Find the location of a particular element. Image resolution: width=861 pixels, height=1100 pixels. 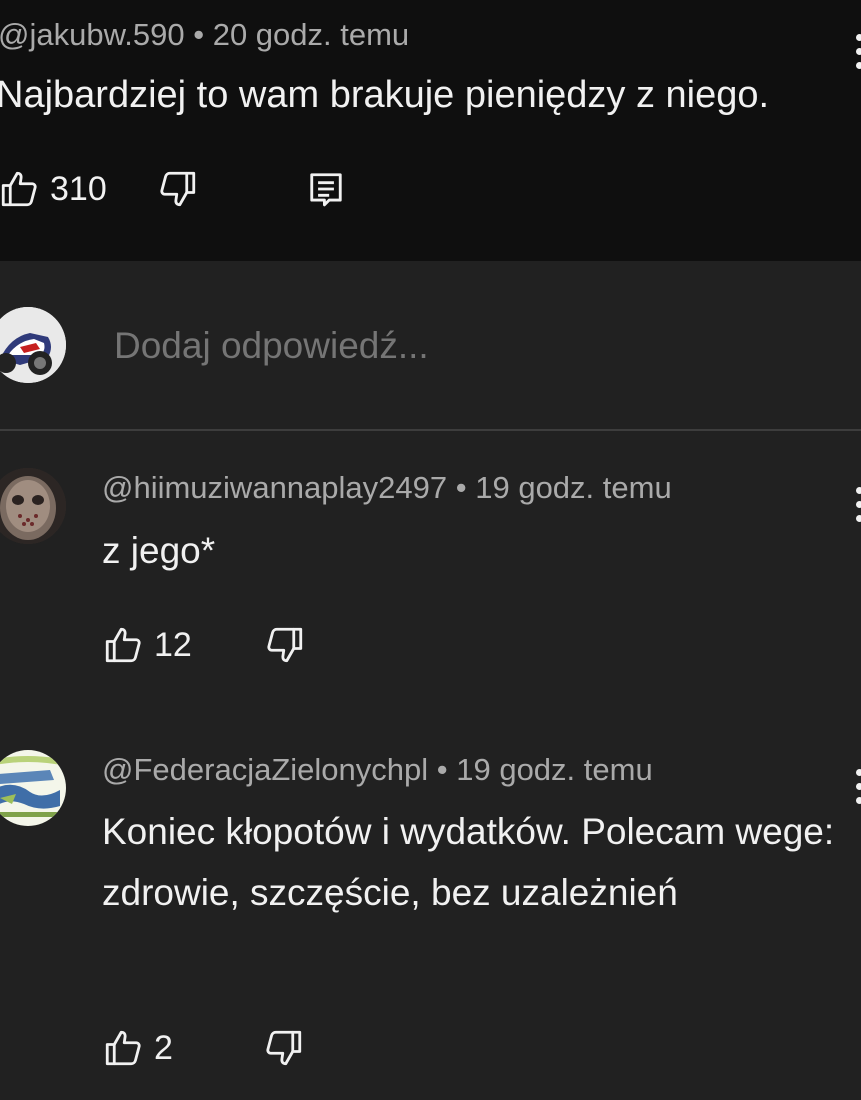

like-count: 310 is located at coordinates (78, 188).